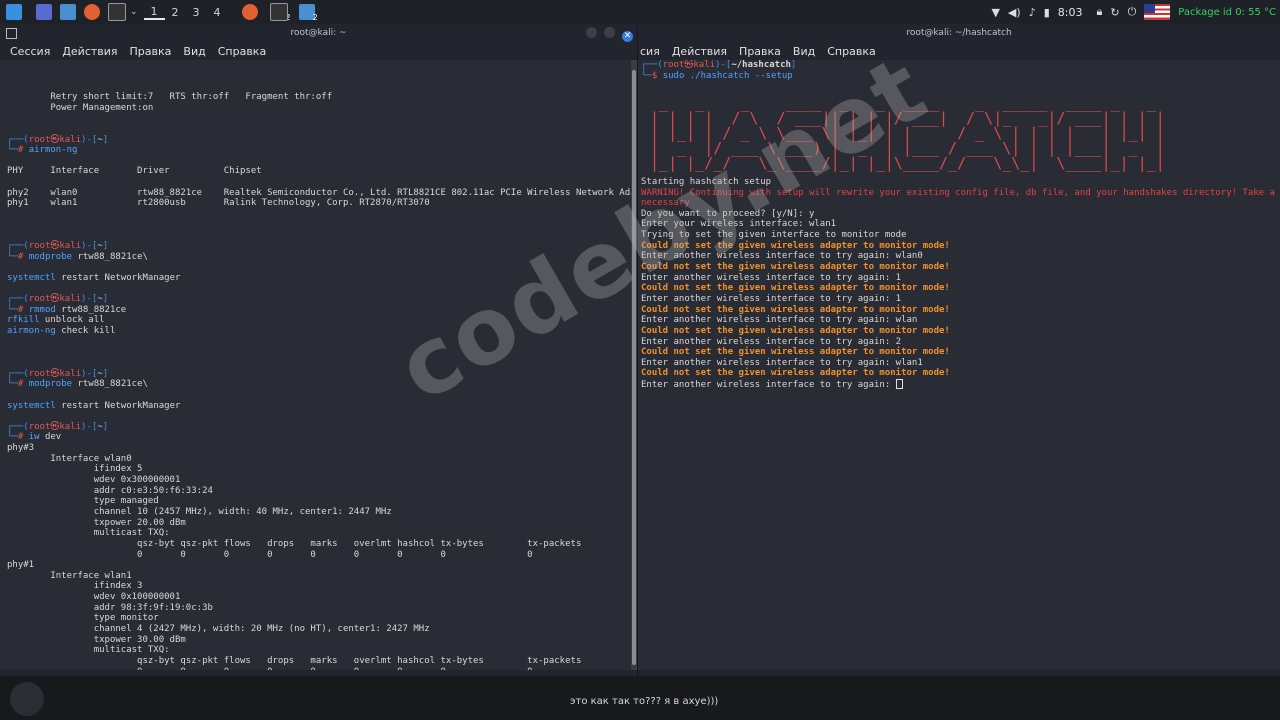 The image size is (1280, 720). Describe the element at coordinates (44, 12) in the screenshot. I see `desktop-icon` at that location.